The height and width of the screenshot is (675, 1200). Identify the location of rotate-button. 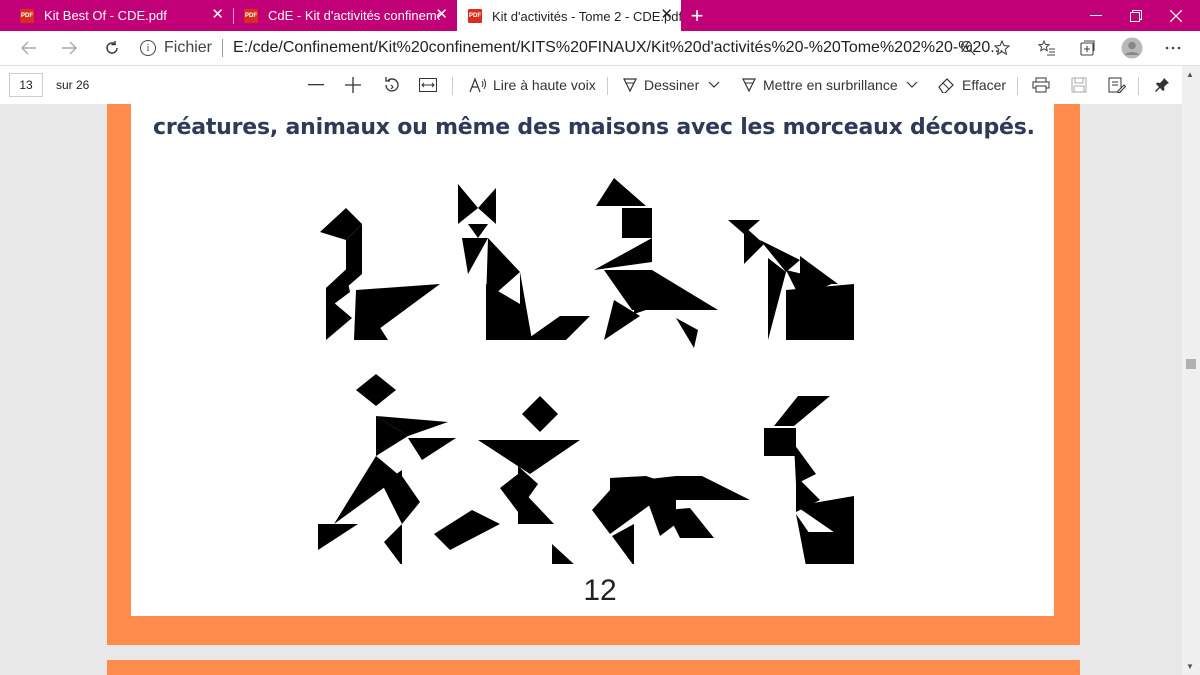
(392, 85).